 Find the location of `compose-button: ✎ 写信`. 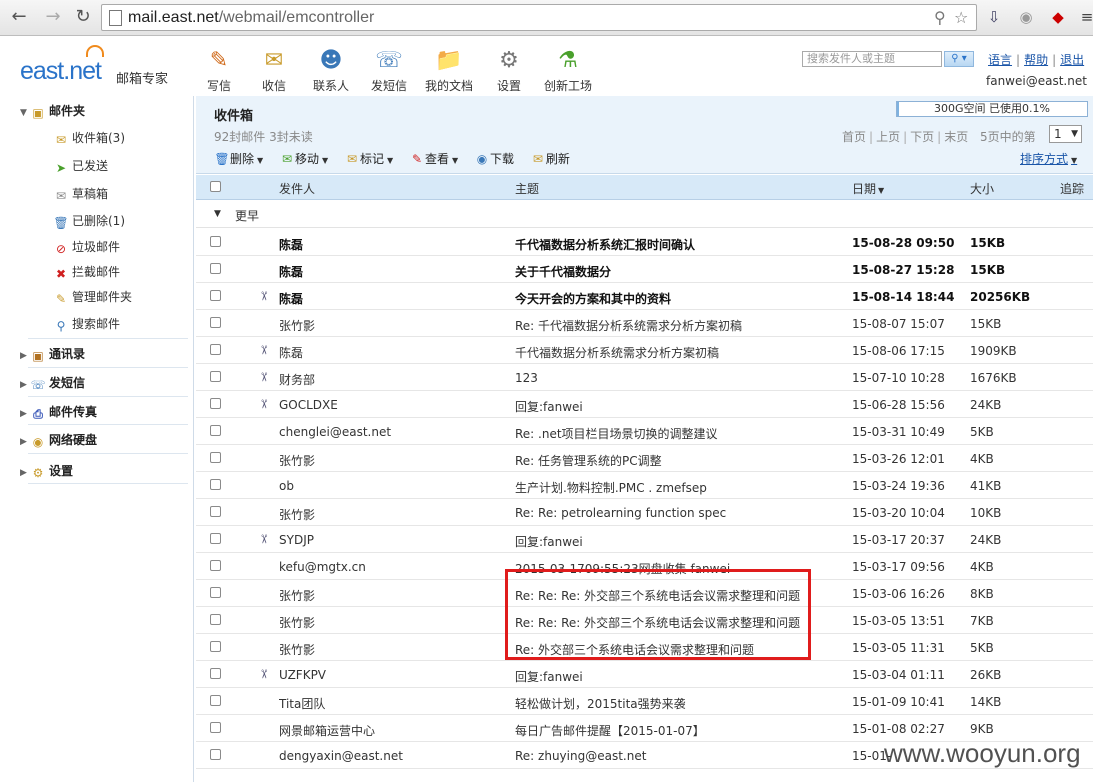

compose-button: ✎ 写信 is located at coordinates (219, 70).